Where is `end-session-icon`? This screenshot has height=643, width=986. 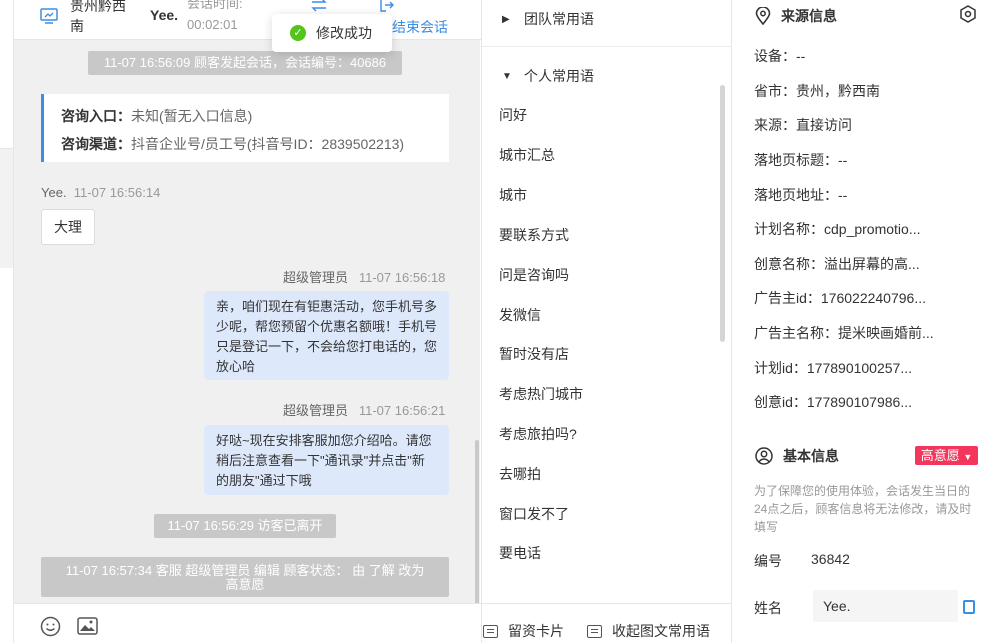
end-session-icon is located at coordinates (387, 6).